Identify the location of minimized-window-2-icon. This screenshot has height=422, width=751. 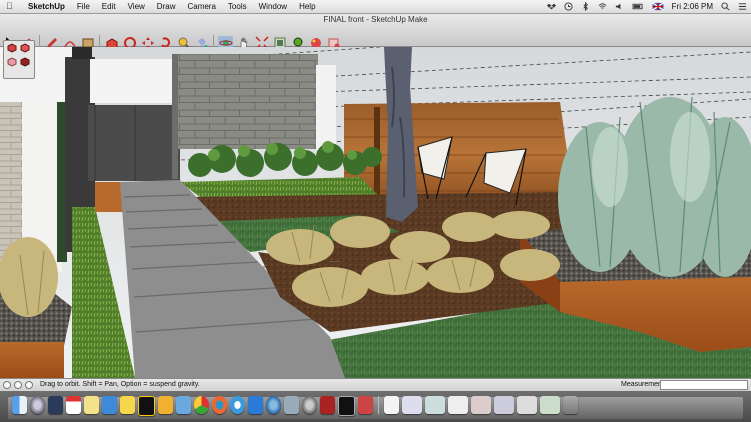
(435, 405).